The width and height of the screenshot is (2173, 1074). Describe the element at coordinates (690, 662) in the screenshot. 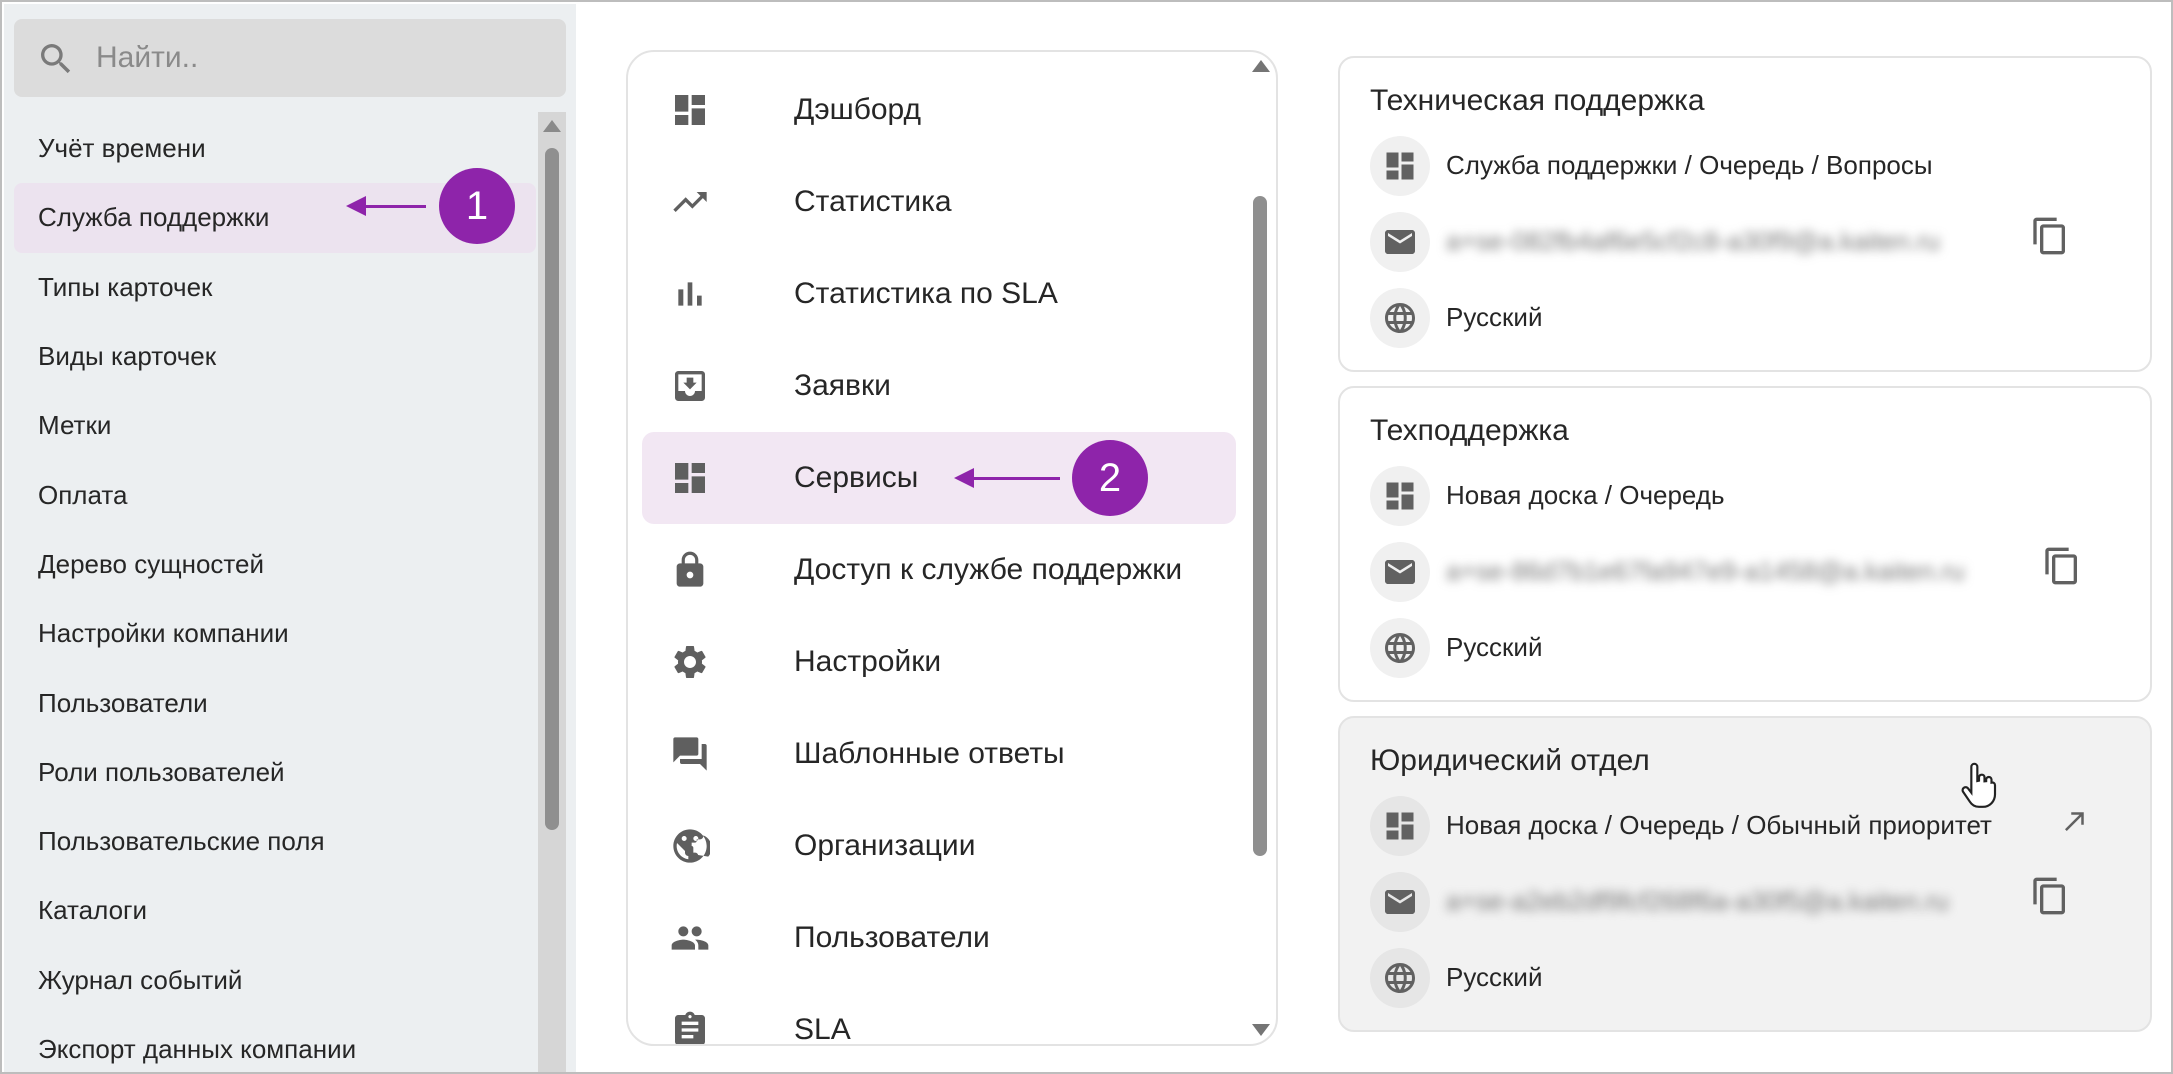

I see `gear-icon` at that location.